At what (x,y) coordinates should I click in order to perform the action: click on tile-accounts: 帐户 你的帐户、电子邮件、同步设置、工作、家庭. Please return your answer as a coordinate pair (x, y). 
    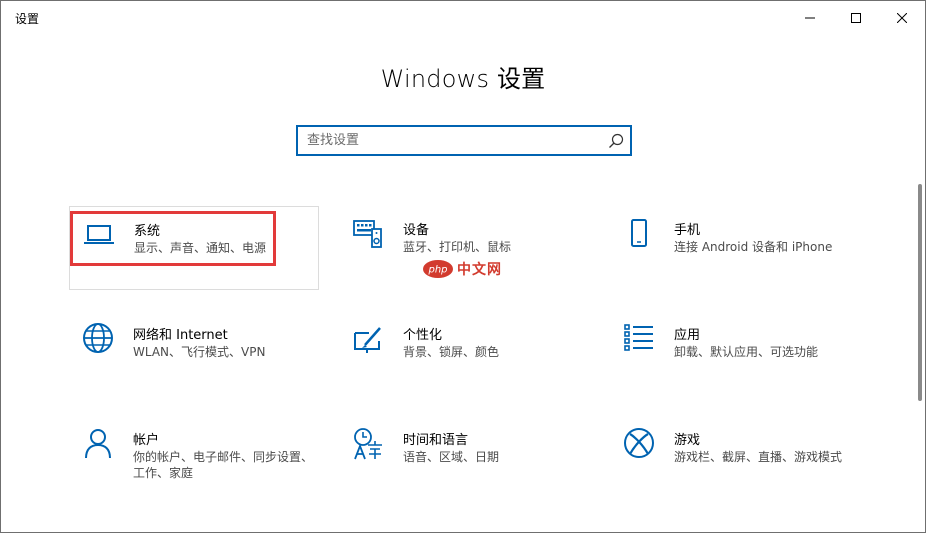
    Looking at the image, I should click on (194, 458).